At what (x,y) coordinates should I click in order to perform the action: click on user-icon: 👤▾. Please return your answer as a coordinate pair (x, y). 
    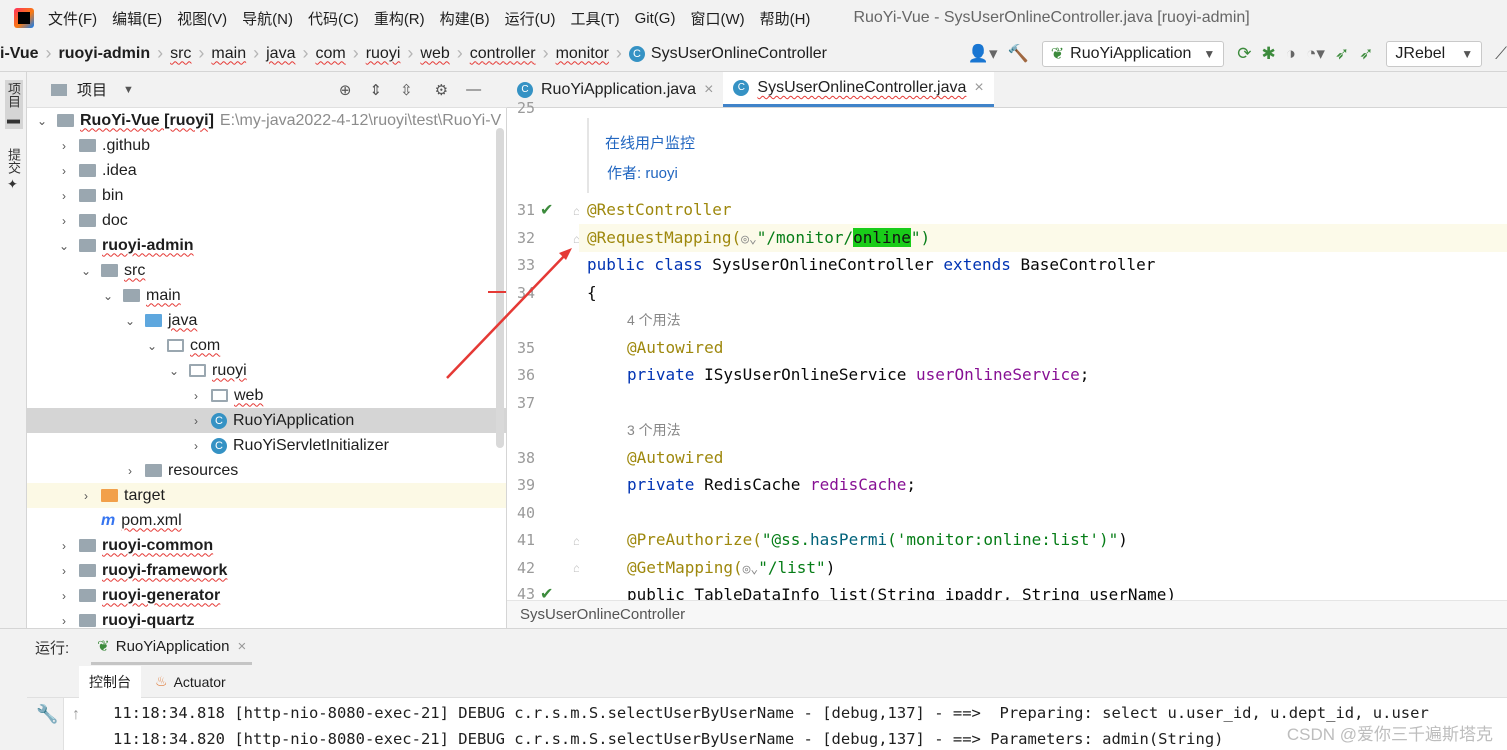
    Looking at the image, I should click on (983, 54).